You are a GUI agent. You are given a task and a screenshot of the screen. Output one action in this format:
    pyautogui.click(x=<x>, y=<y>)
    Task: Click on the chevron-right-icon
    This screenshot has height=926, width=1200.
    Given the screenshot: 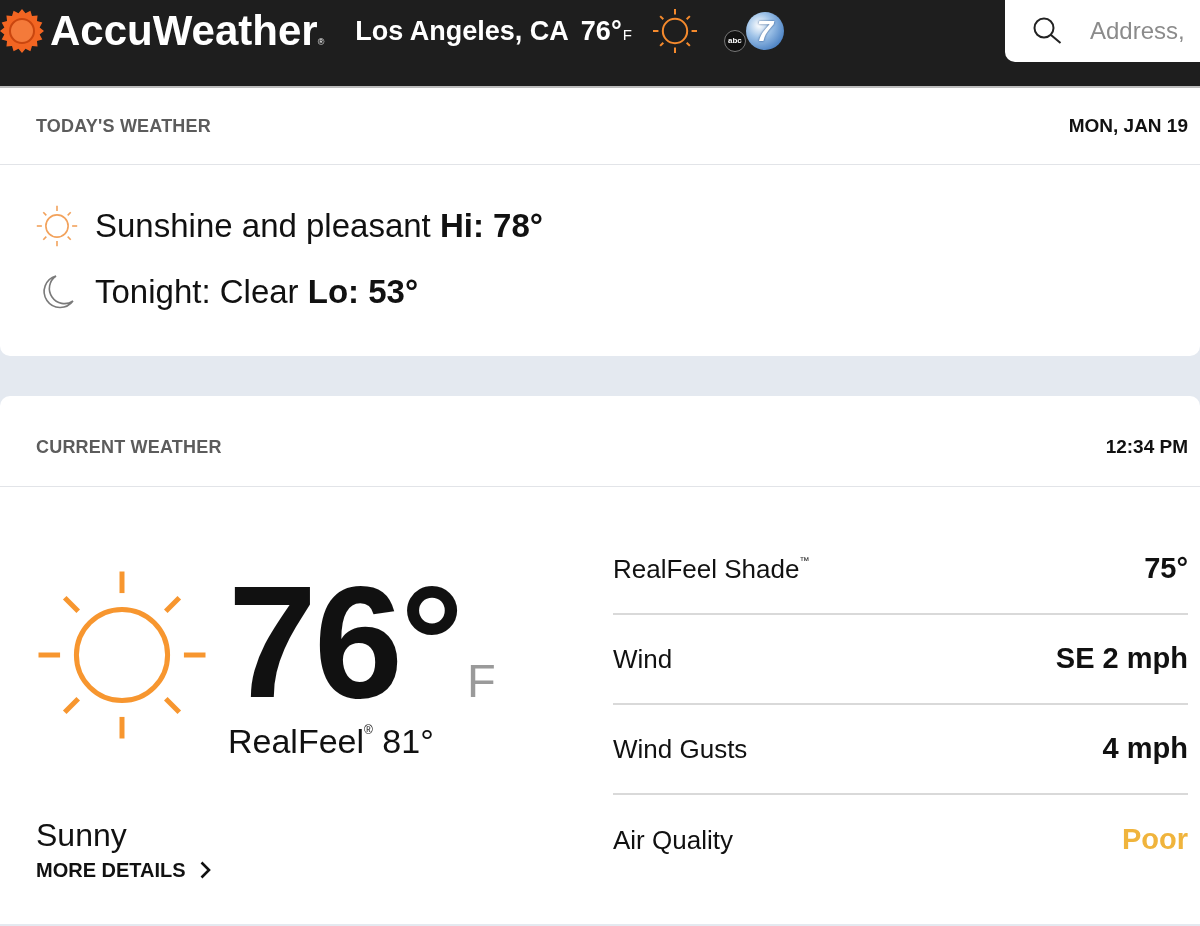 What is the action you would take?
    pyautogui.click(x=205, y=870)
    